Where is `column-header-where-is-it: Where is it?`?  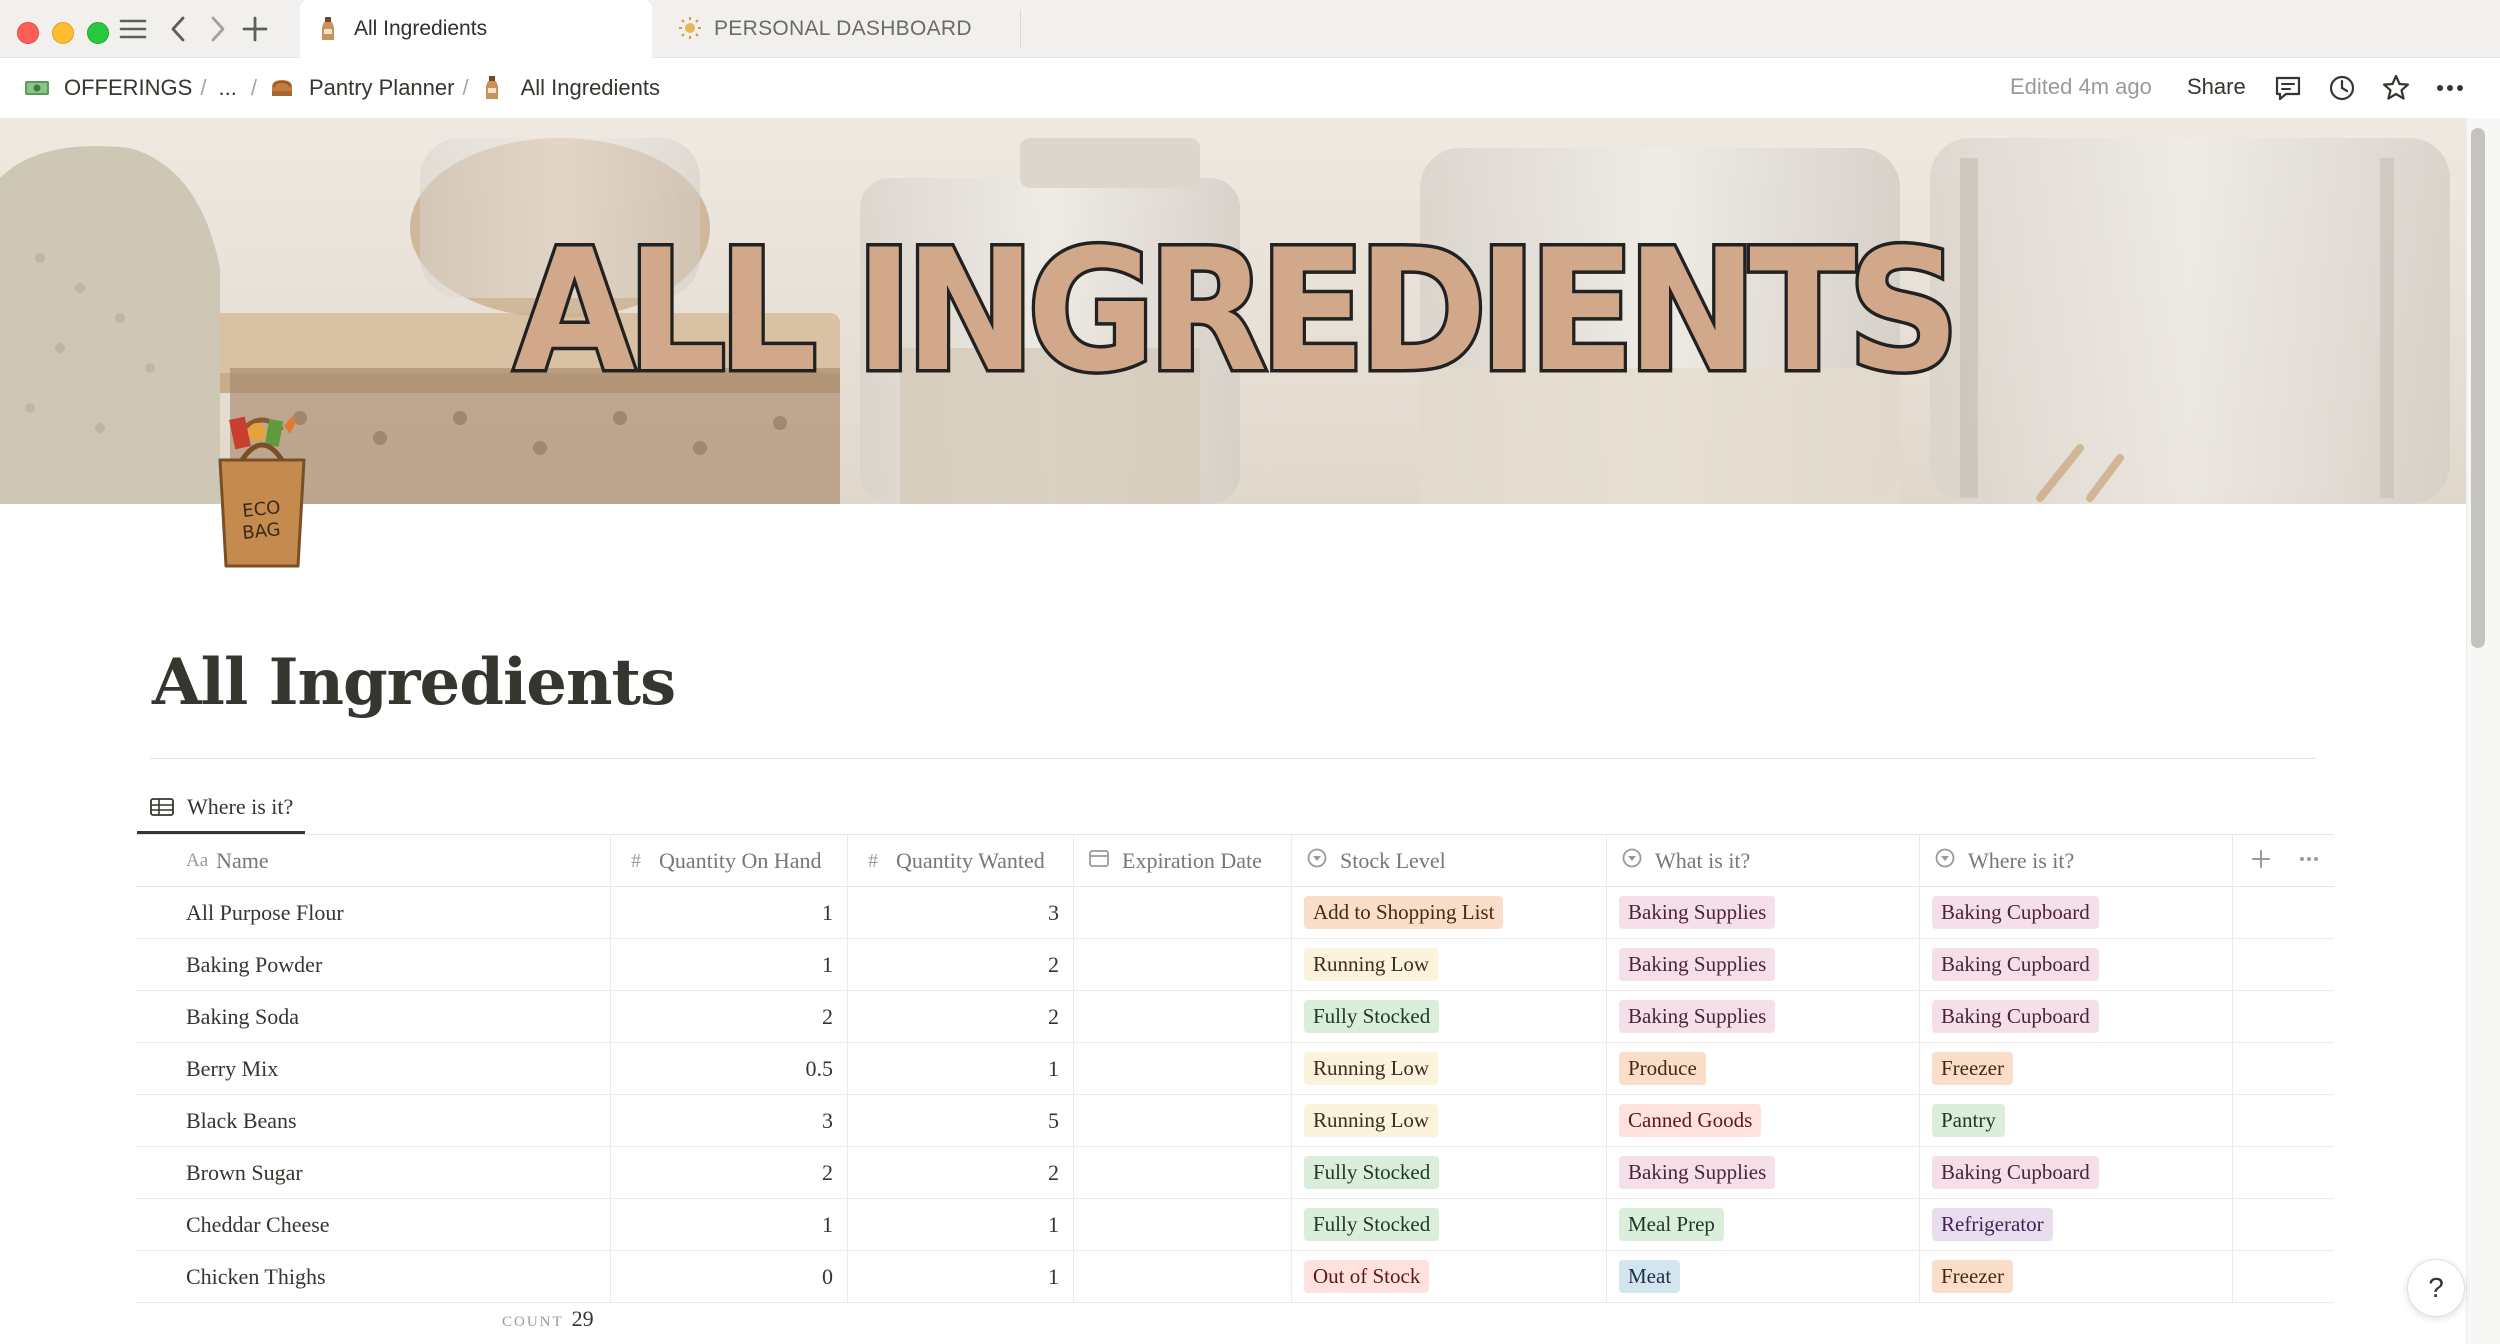 column-header-where-is-it: Where is it? is located at coordinates (2076, 861).